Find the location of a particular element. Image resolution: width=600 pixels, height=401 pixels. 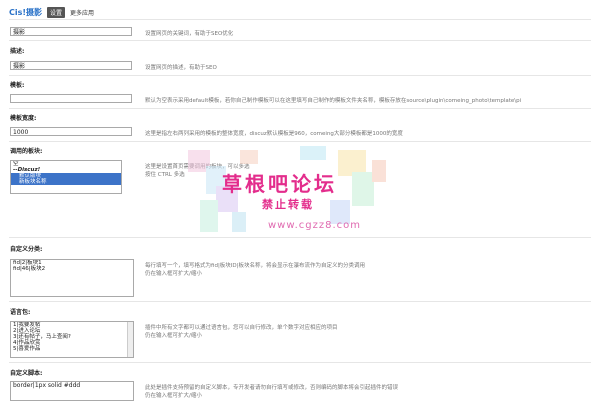

custom-category-textarea: fid|2|板块1 fid|46|板块2 is located at coordinates (72, 278).